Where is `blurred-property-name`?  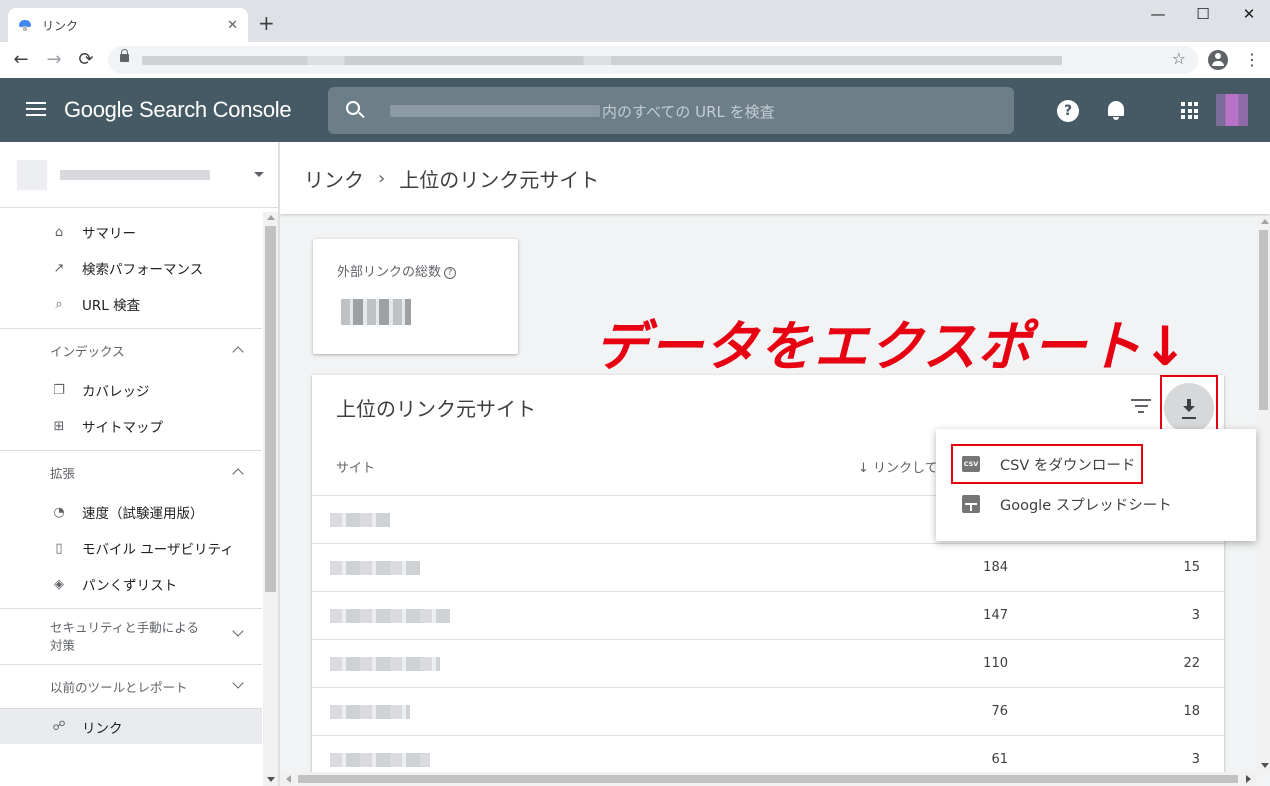 blurred-property-name is located at coordinates (135, 175).